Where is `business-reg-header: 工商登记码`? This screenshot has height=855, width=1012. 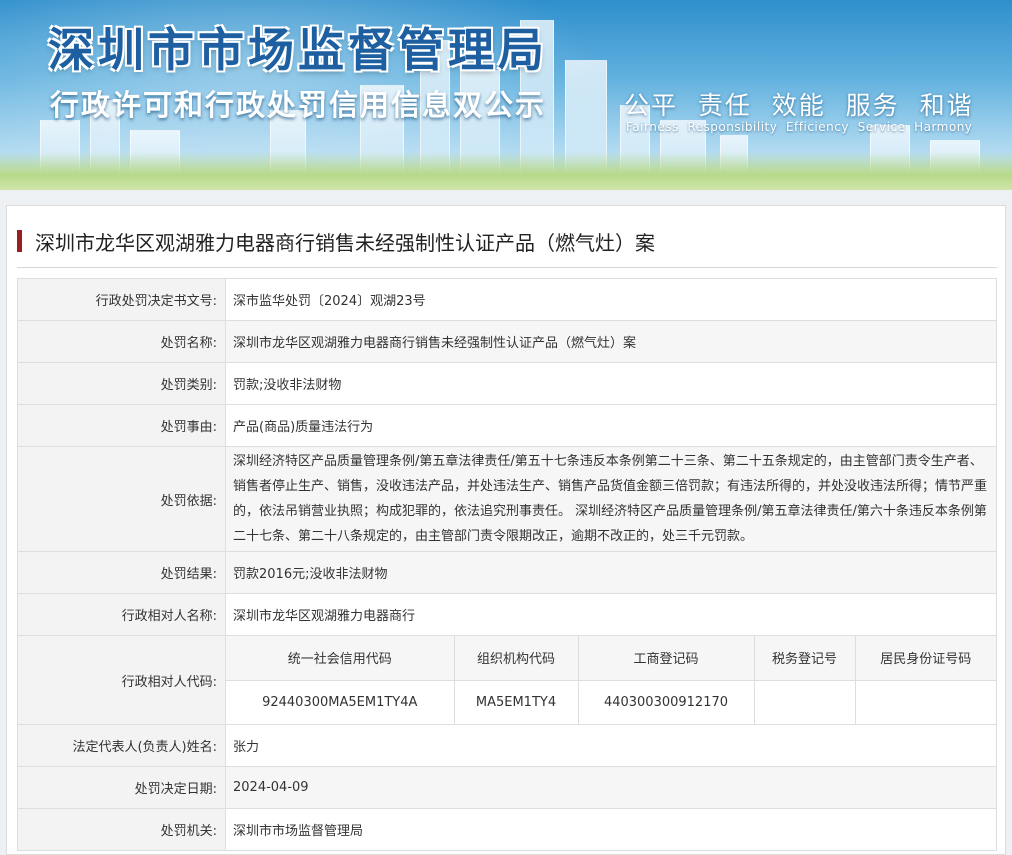
business-reg-header: 工商登记码 is located at coordinates (666, 658).